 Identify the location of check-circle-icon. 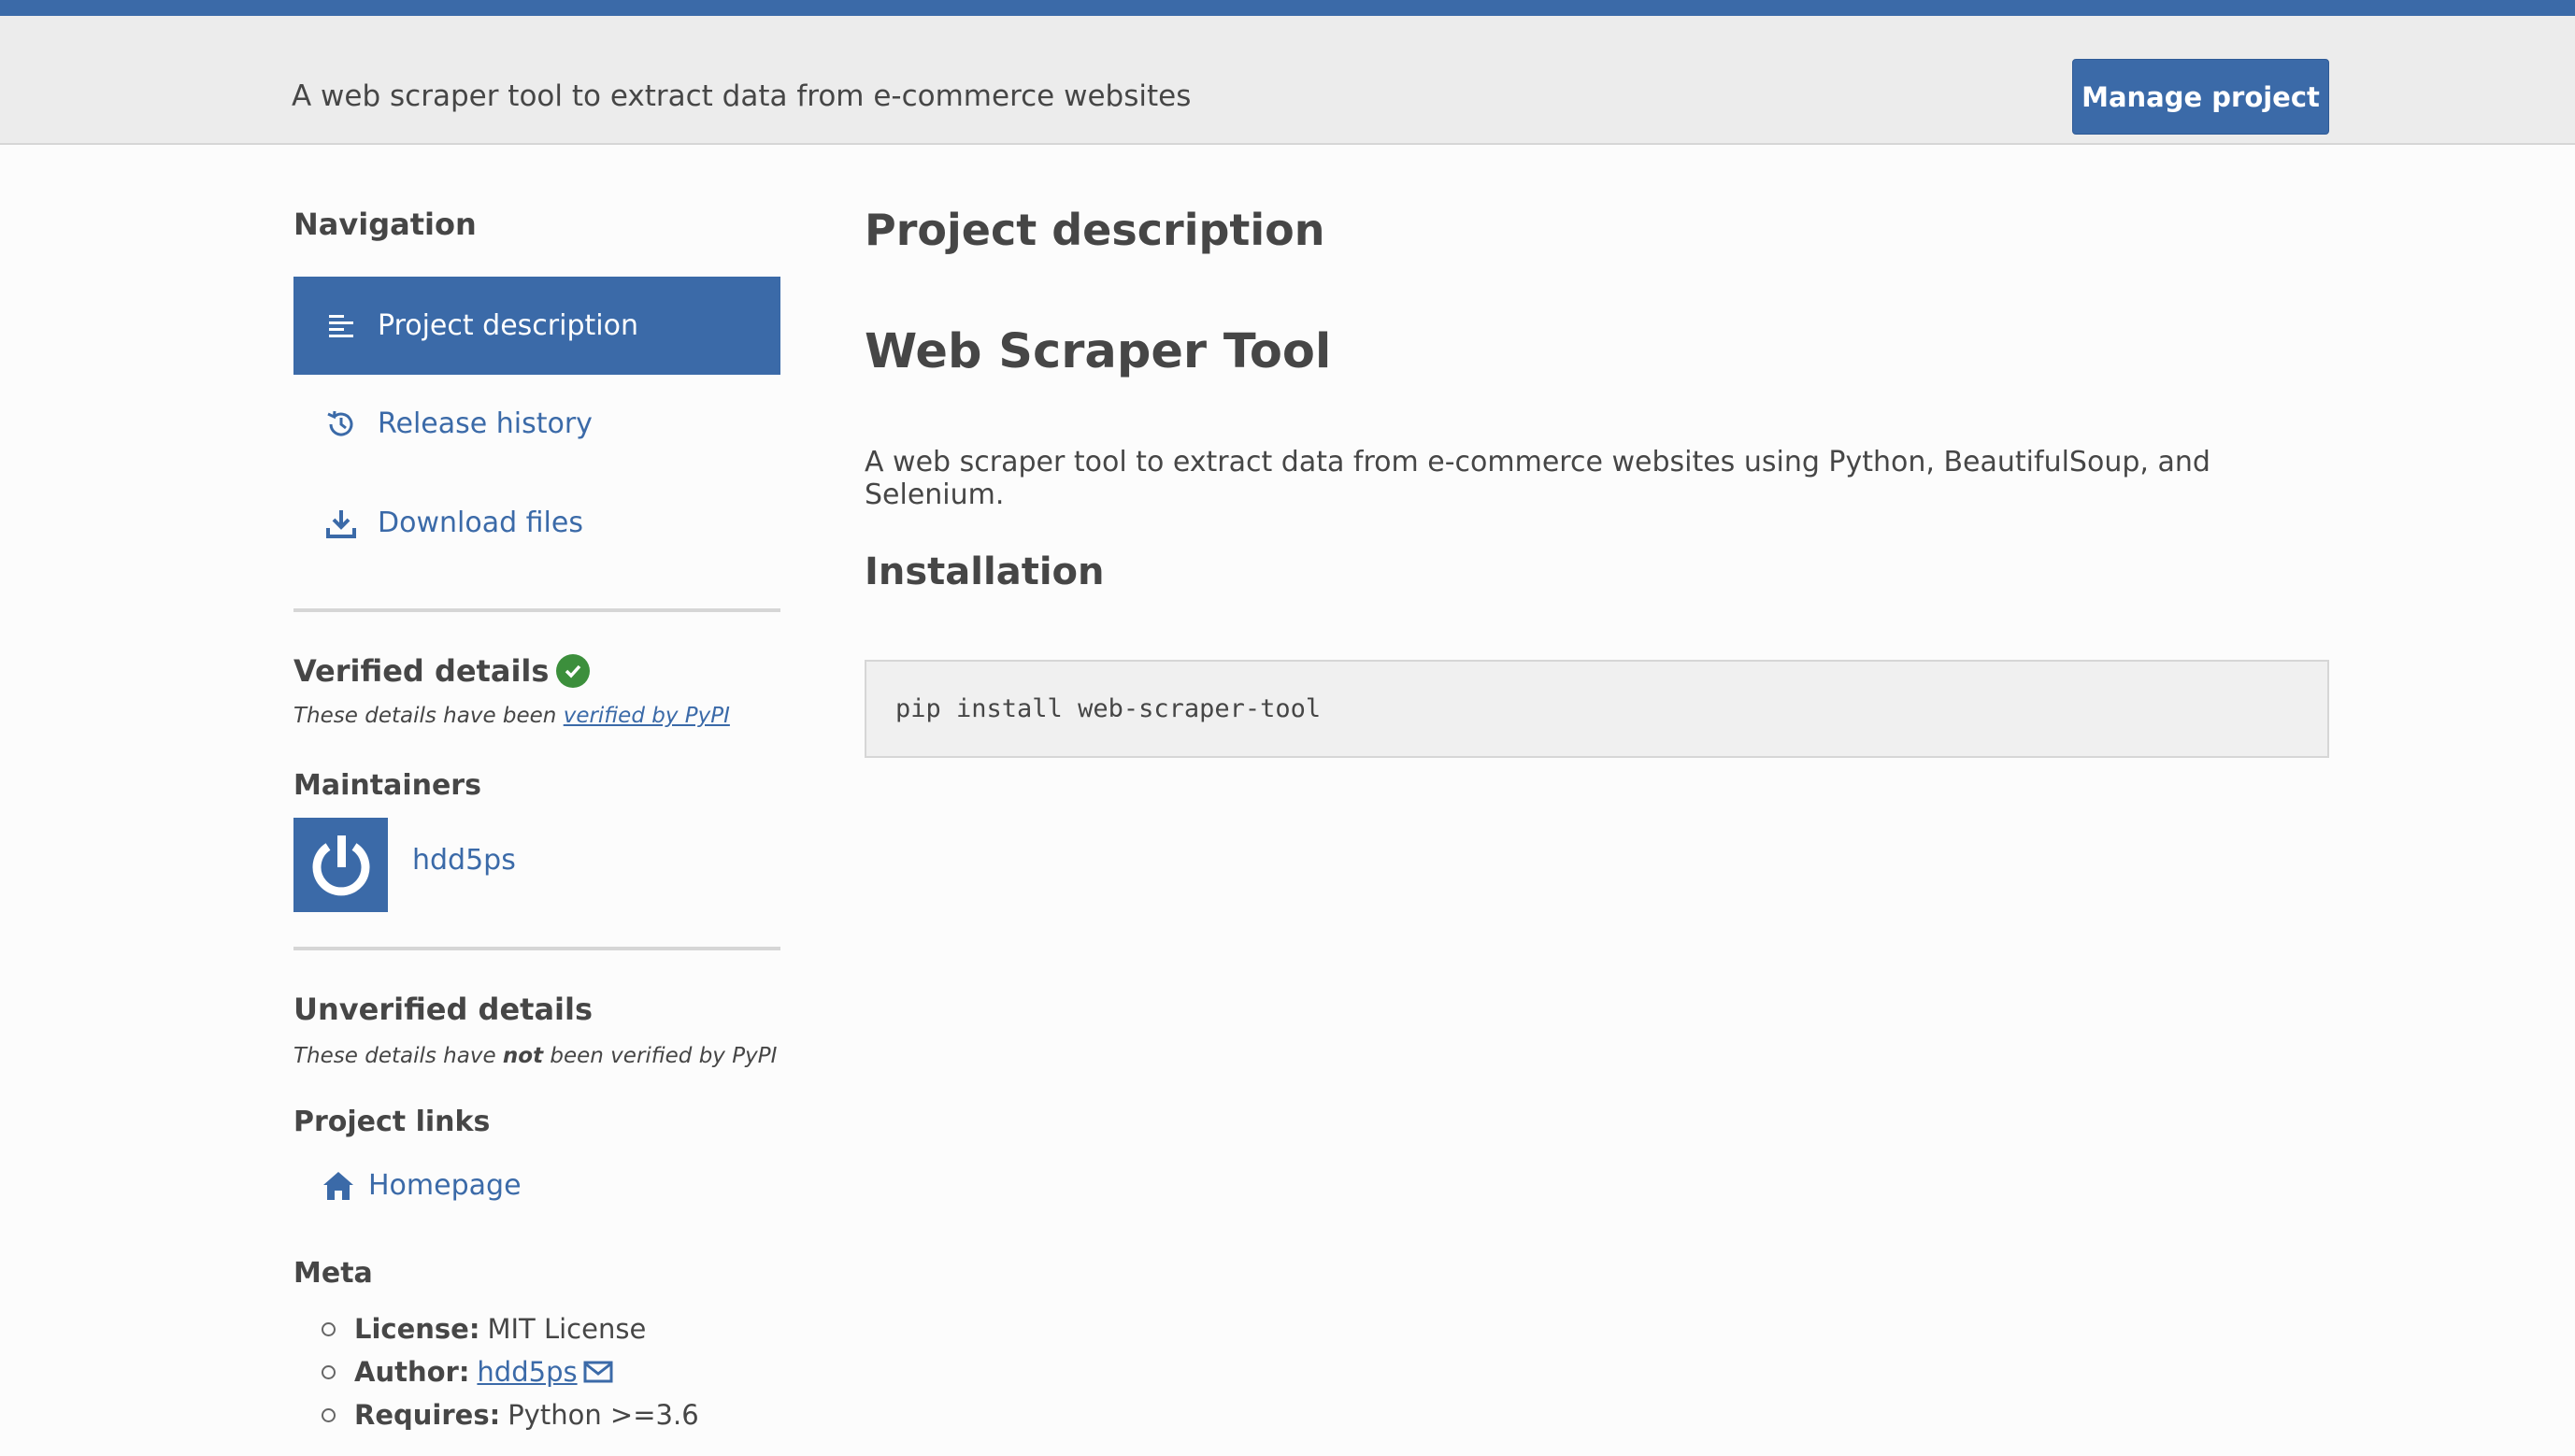
(573, 671).